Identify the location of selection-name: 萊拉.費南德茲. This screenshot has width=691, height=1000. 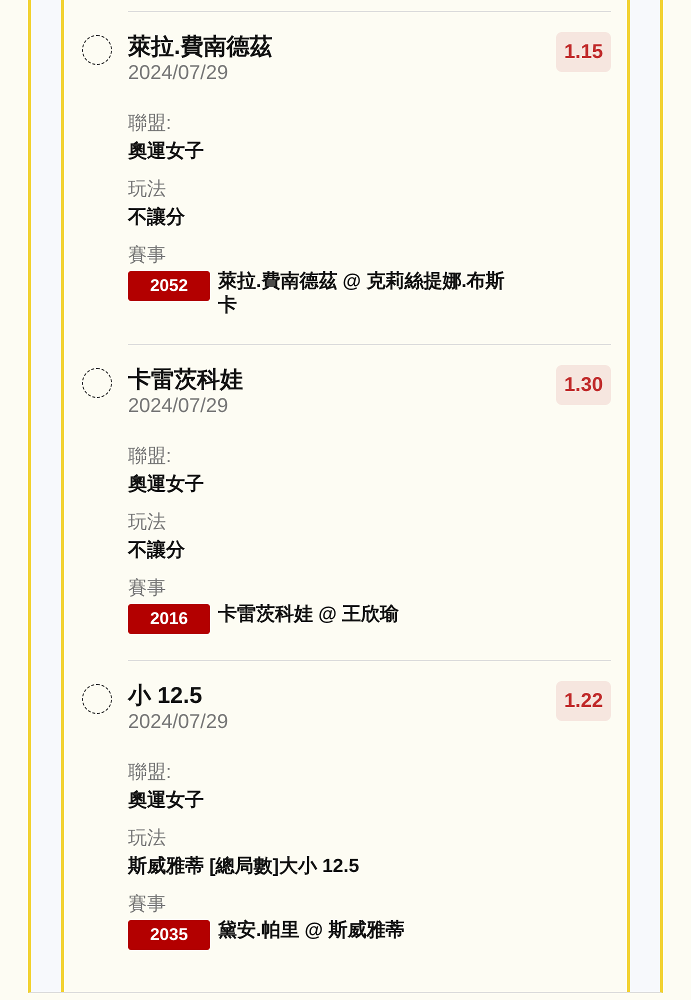
(200, 46).